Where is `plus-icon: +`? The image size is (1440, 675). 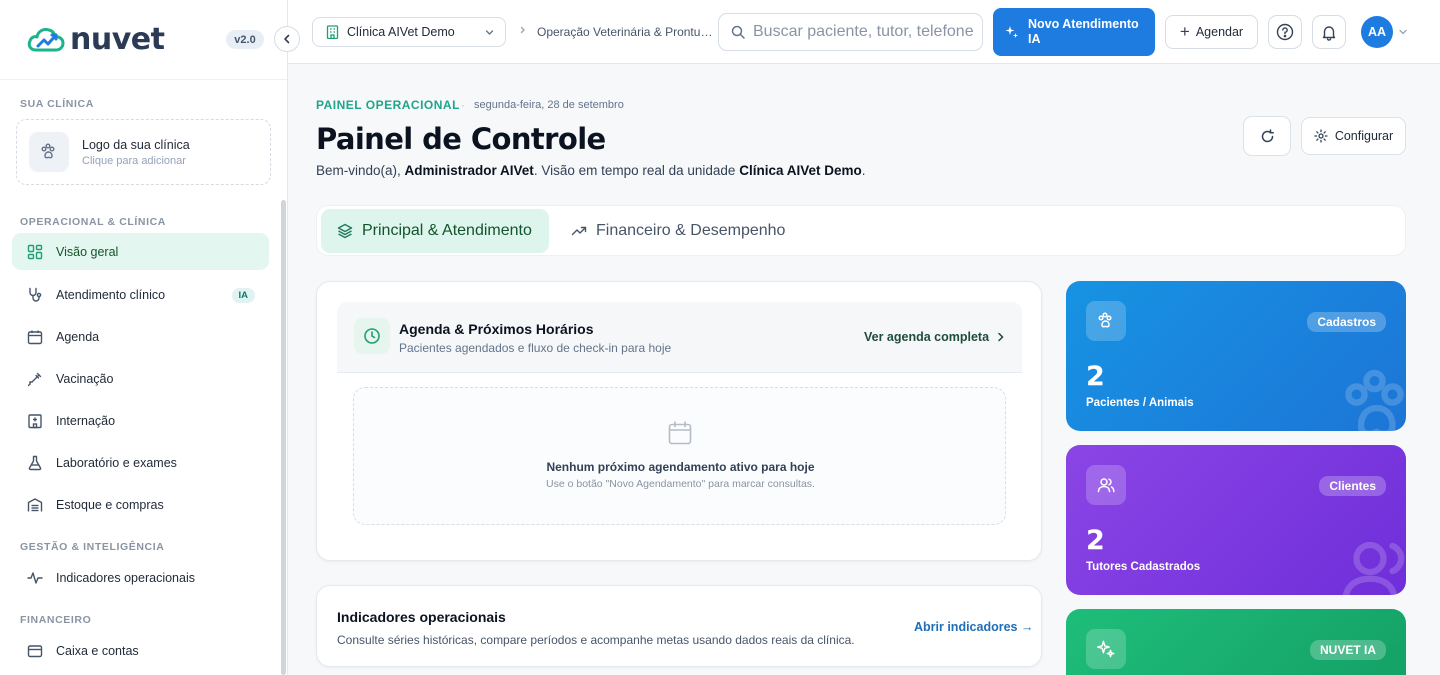 plus-icon: + is located at coordinates (1184, 31).